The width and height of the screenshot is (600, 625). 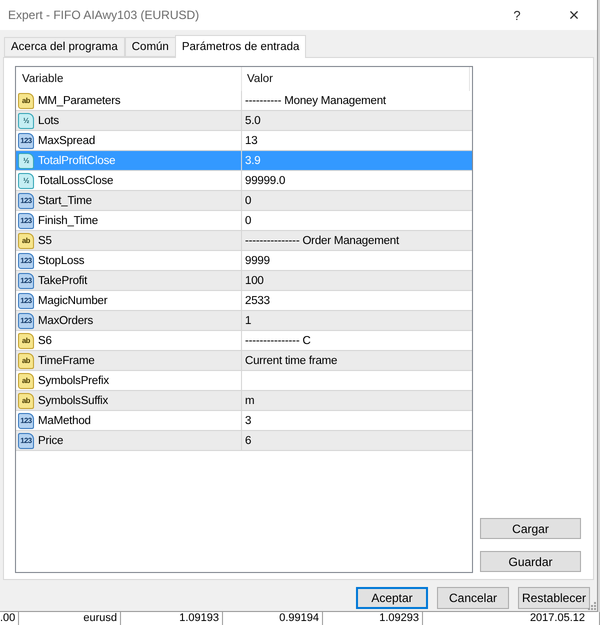 I want to click on variable-name: Start_Time, so click(x=65, y=200).